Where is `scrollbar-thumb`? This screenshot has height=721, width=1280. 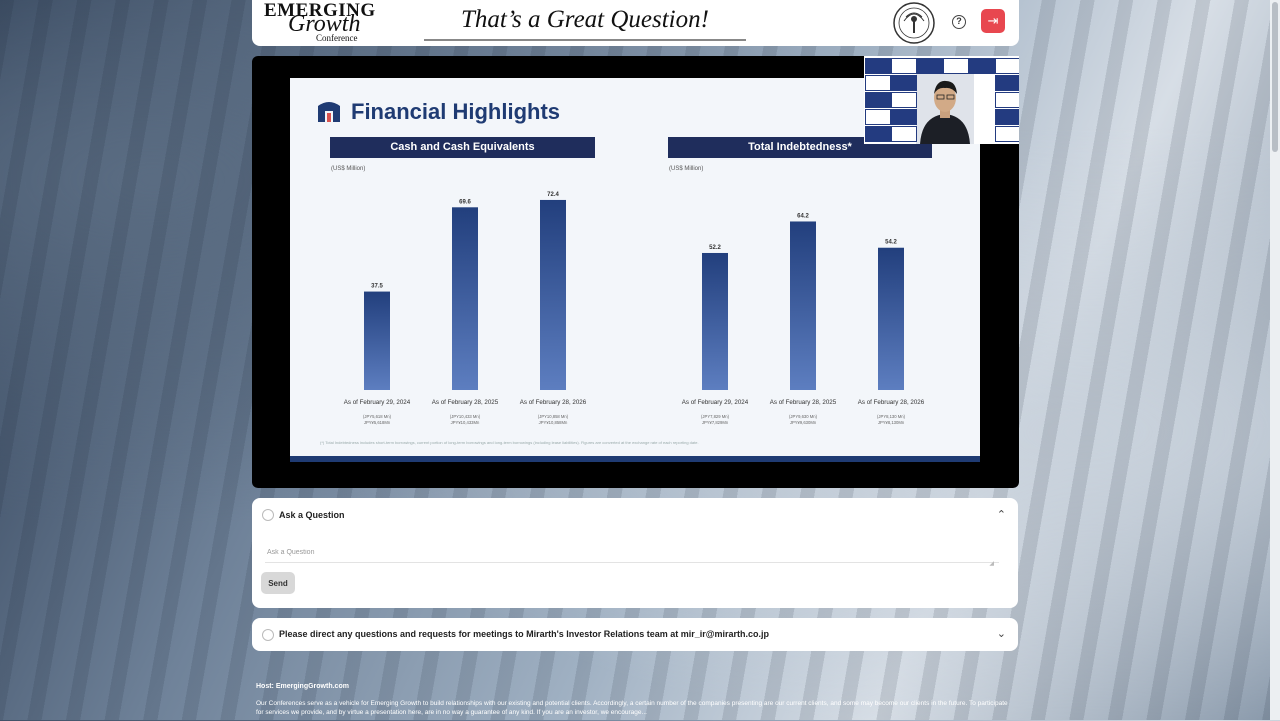 scrollbar-thumb is located at coordinates (1275, 77).